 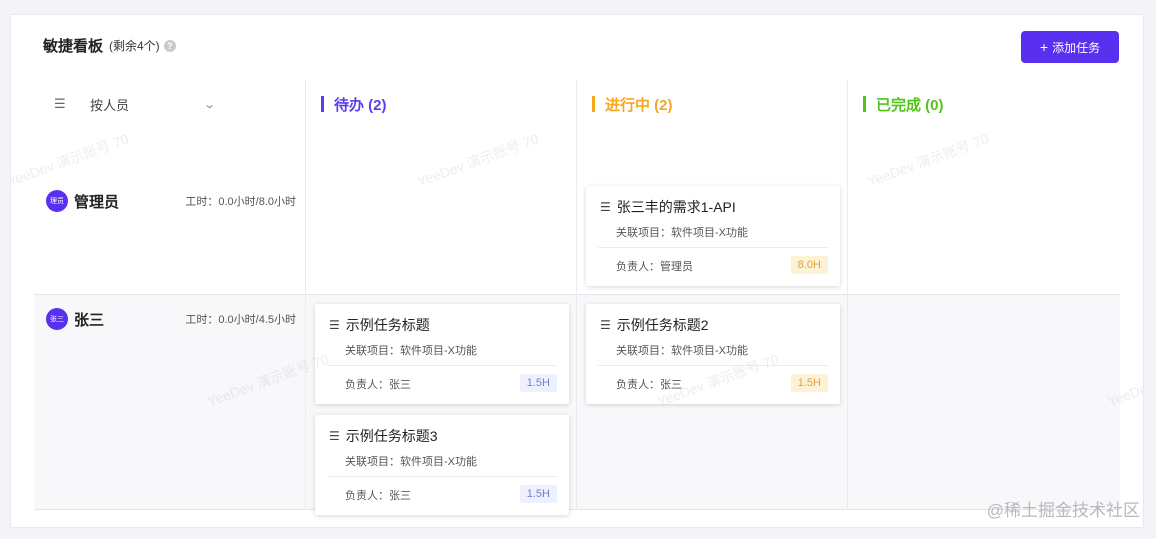 I want to click on footer-brand: @稀土掘金技术社区, so click(x=1063, y=510).